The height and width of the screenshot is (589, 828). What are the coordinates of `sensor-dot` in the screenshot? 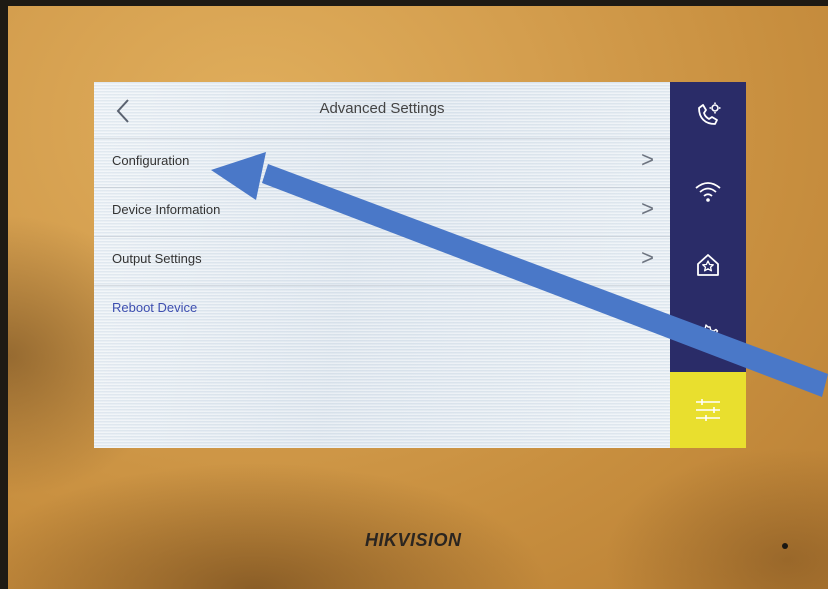 It's located at (785, 546).